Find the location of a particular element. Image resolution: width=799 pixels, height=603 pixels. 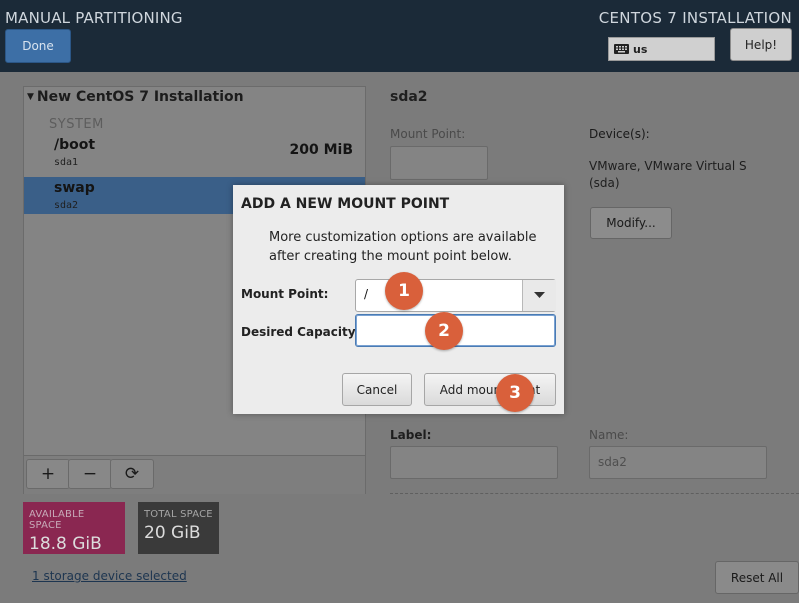

done-button: Done is located at coordinates (38, 46).